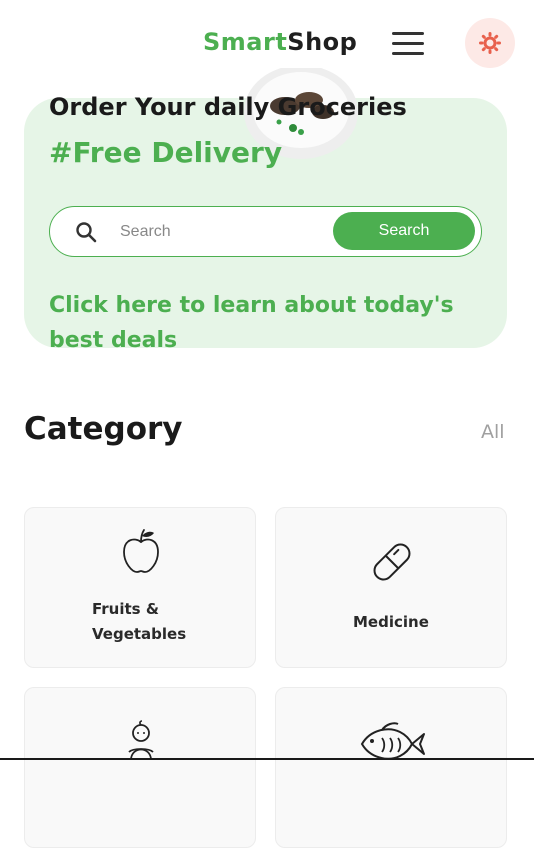 This screenshot has height=848, width=534. What do you see at coordinates (245, 42) in the screenshot?
I see `logo-text-smart: Smart` at bounding box center [245, 42].